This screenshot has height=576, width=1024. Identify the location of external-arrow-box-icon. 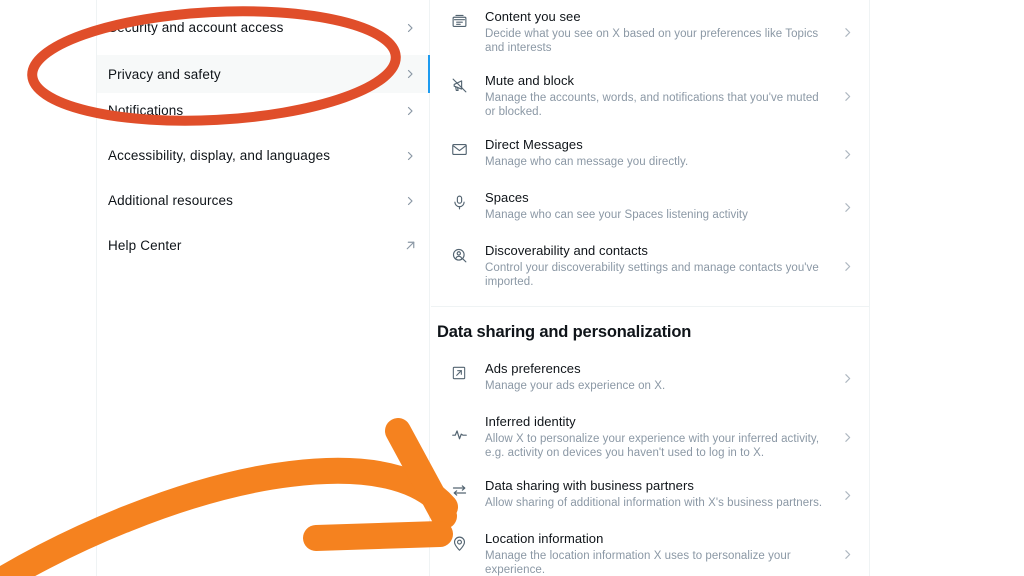
(459, 371).